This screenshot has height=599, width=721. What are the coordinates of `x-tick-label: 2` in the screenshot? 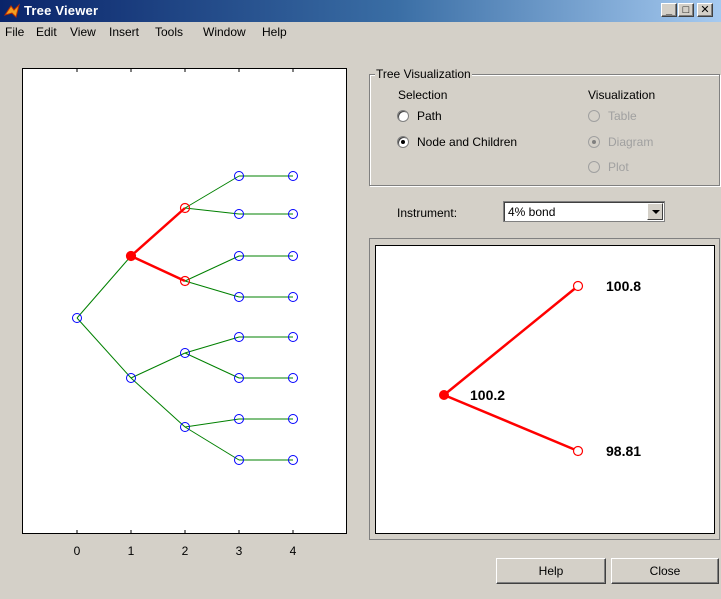 It's located at (185, 551).